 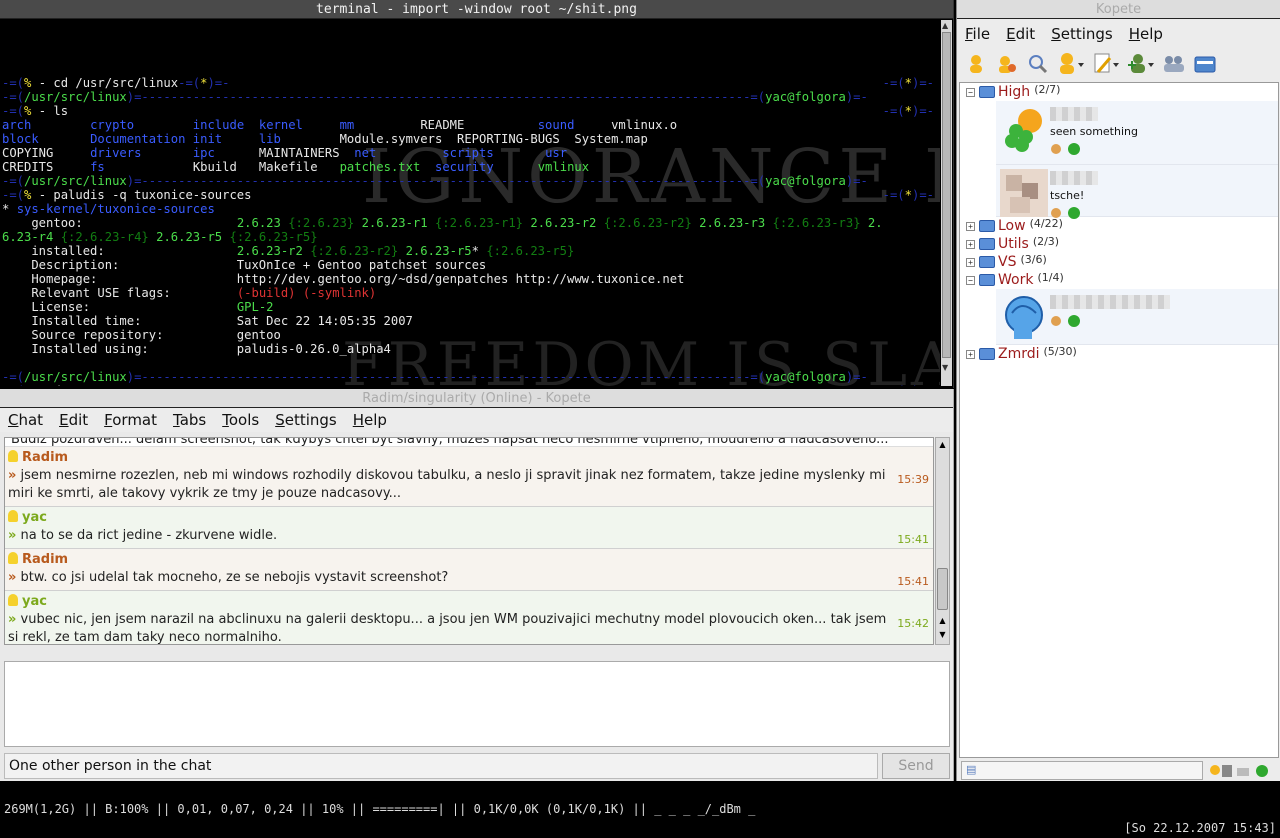 I want to click on message-input, so click(x=477, y=704).